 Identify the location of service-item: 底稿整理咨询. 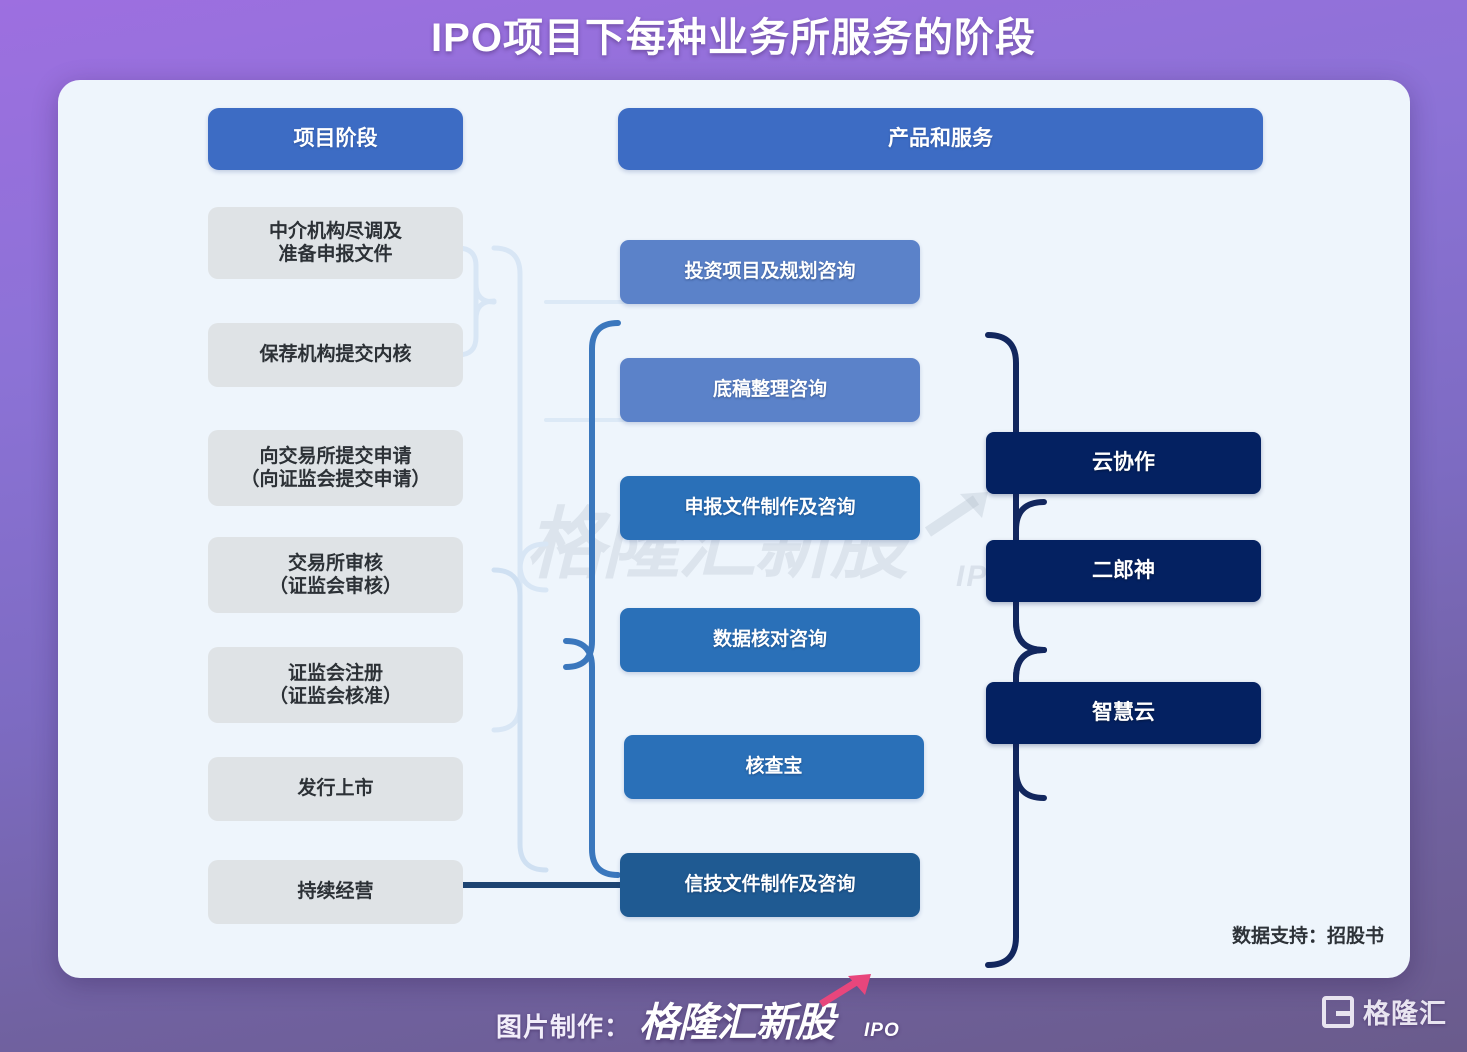
(770, 390).